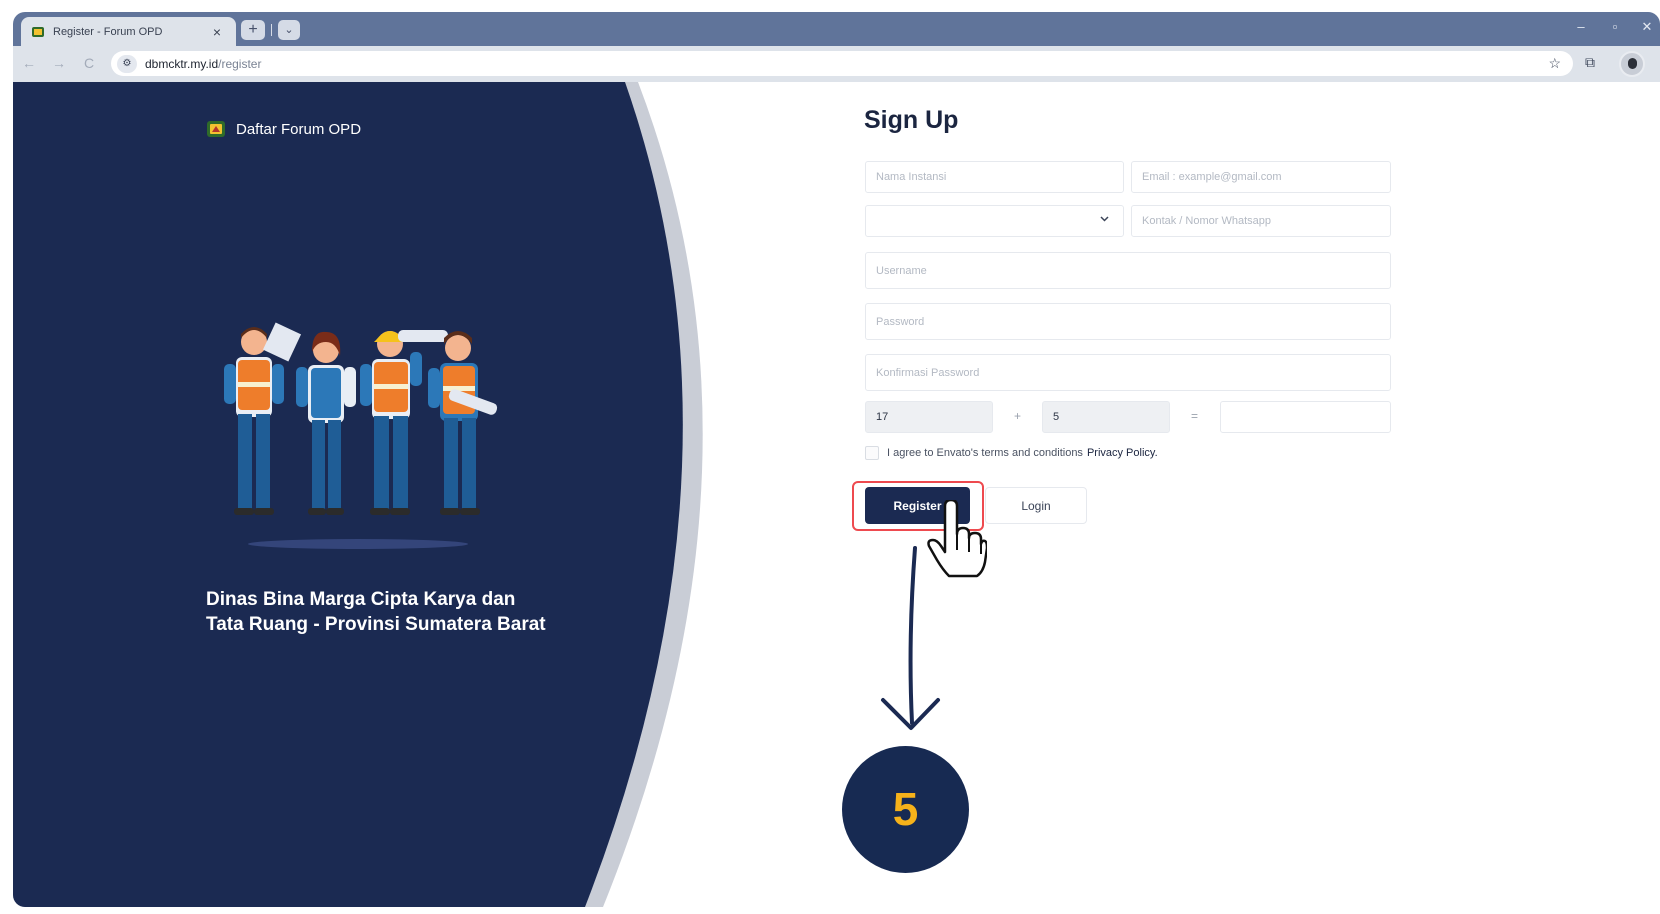 This screenshot has height=914, width=1660. Describe the element at coordinates (127, 63) in the screenshot. I see `site-info-icon: ⚙` at that location.